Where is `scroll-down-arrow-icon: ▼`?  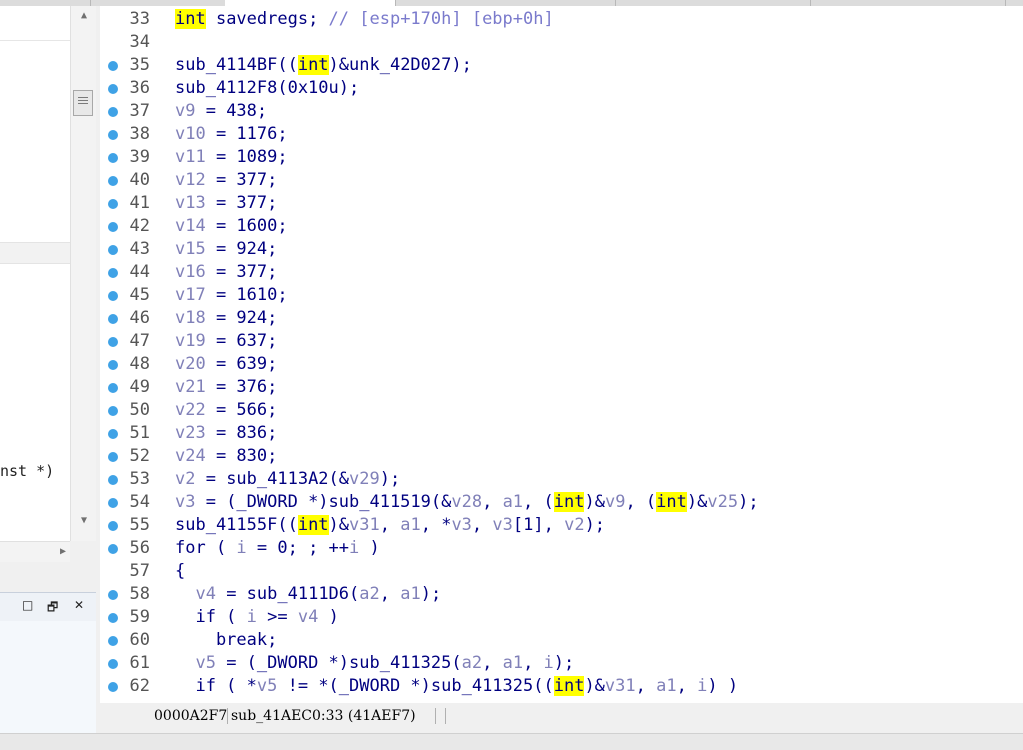
scroll-down-arrow-icon: ▼ is located at coordinates (84, 521).